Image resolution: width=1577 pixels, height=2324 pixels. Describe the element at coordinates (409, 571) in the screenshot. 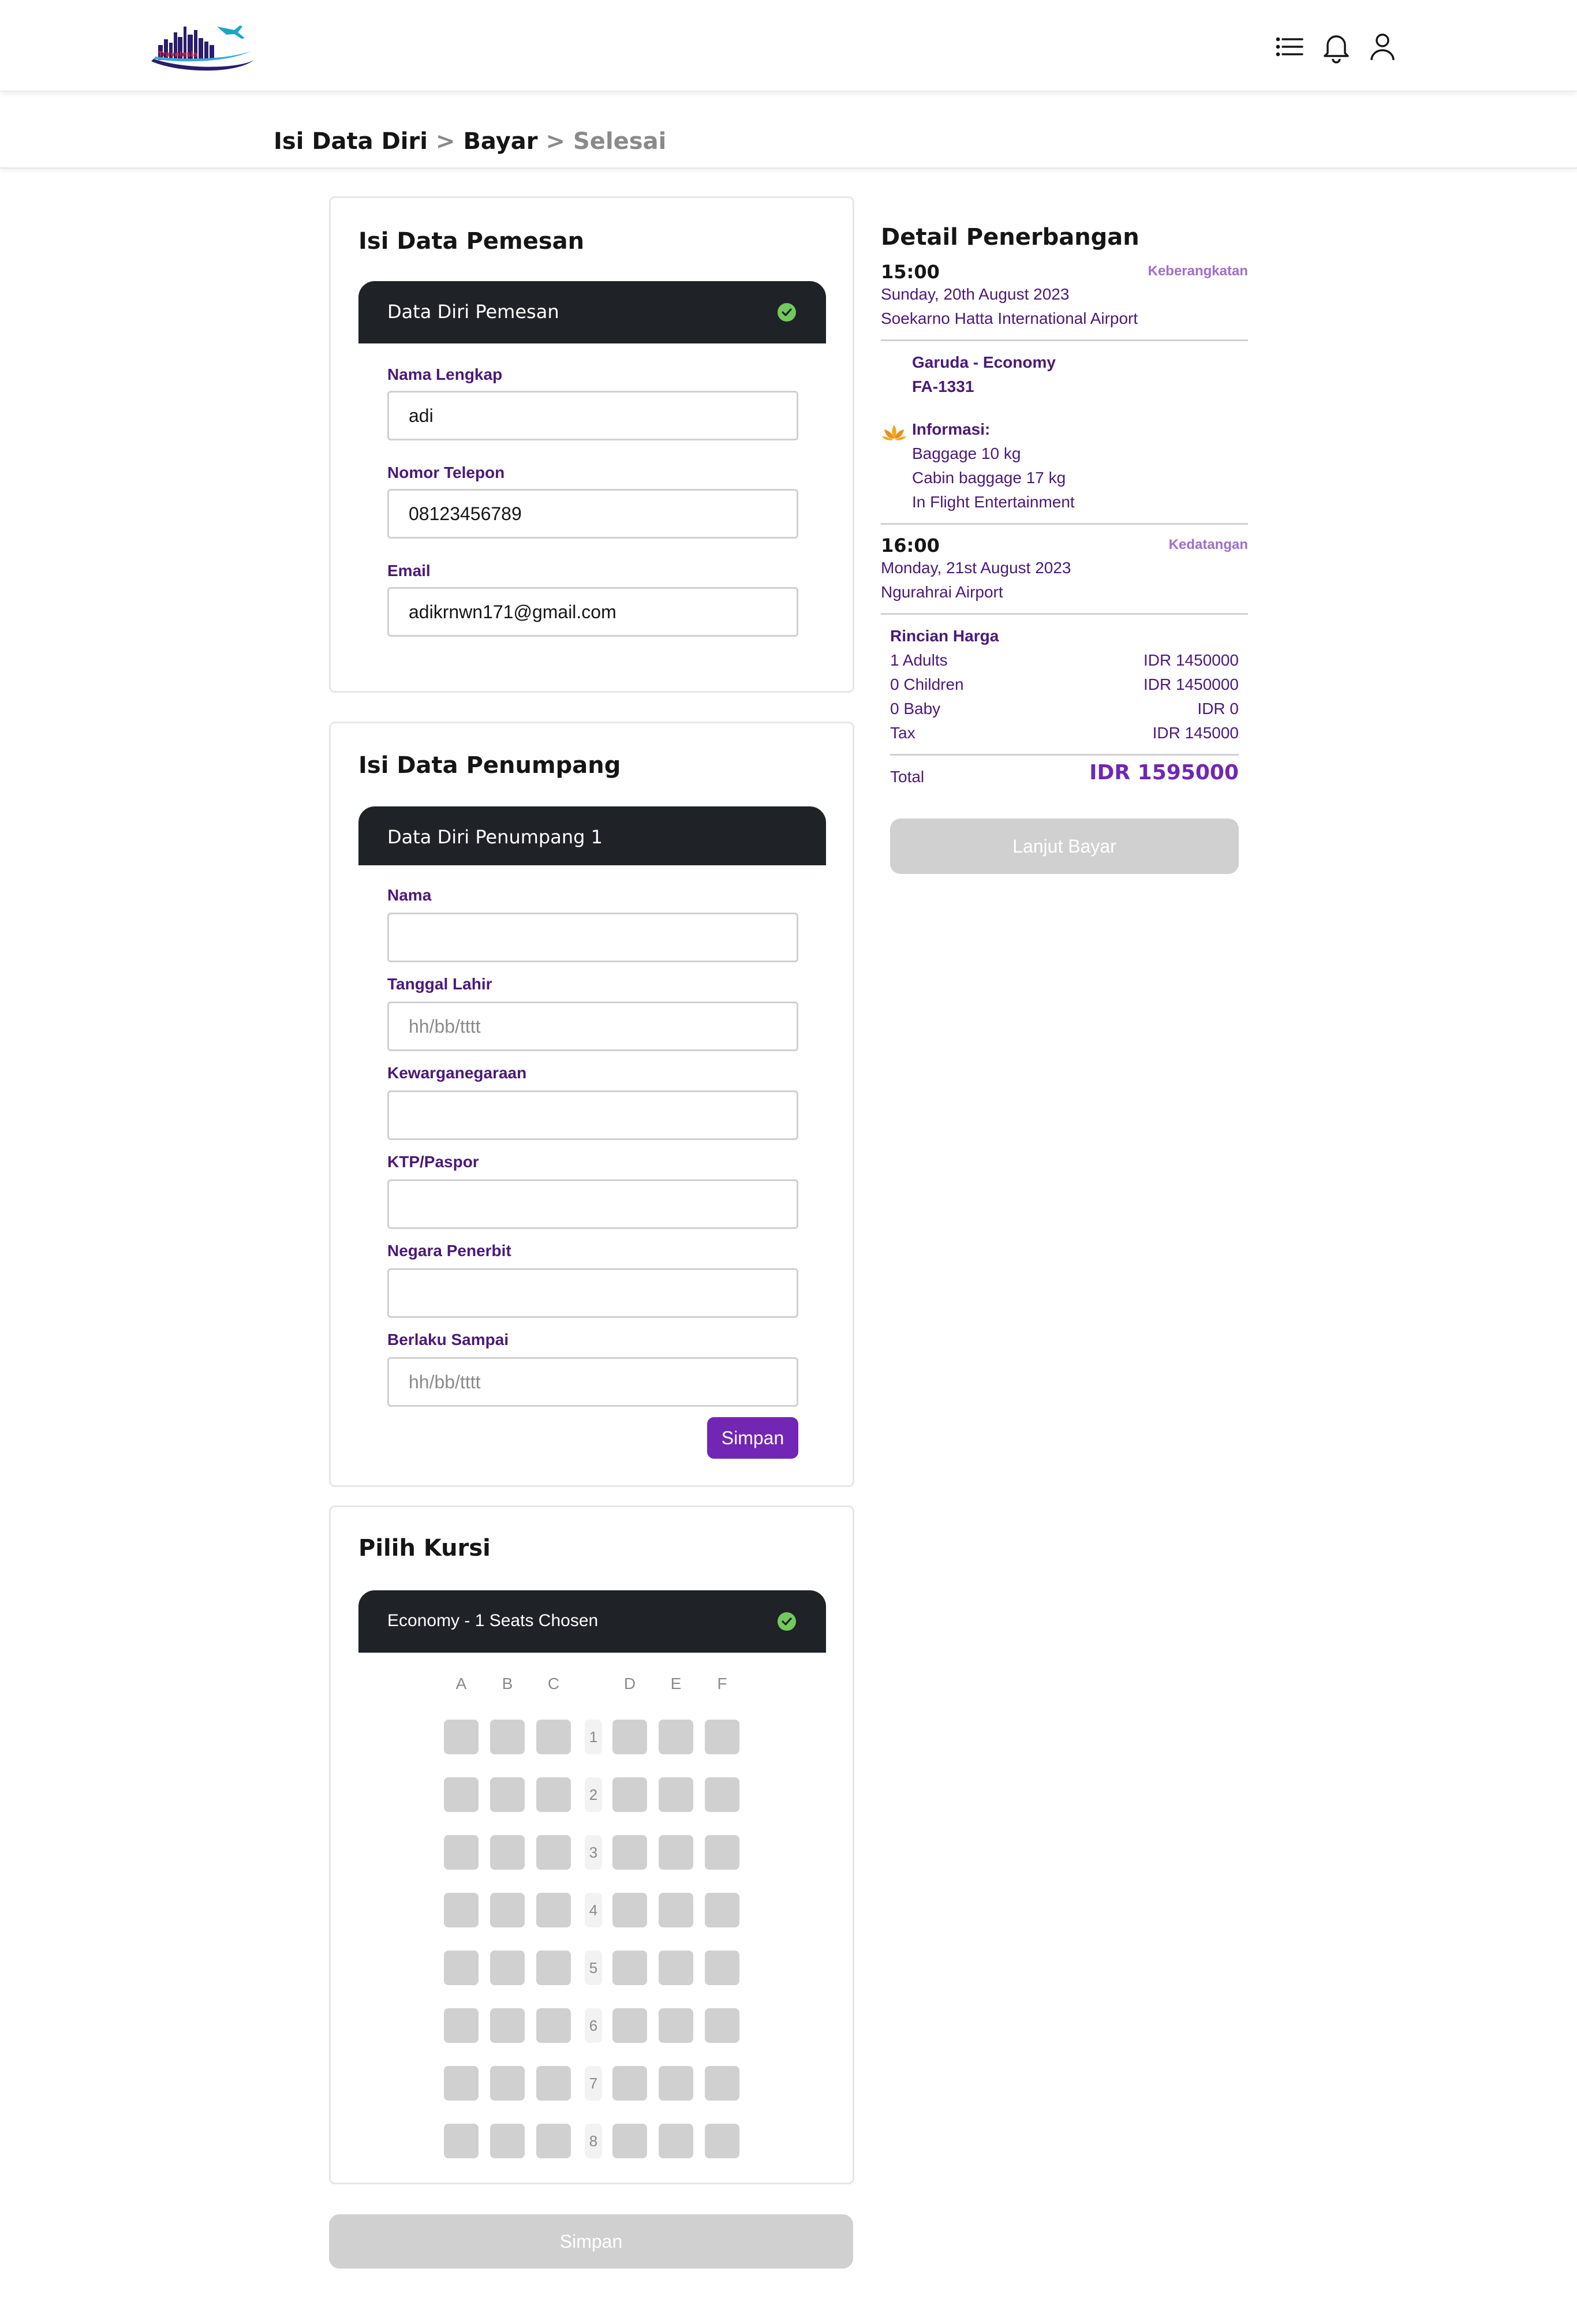

I see `email-label: Email` at that location.